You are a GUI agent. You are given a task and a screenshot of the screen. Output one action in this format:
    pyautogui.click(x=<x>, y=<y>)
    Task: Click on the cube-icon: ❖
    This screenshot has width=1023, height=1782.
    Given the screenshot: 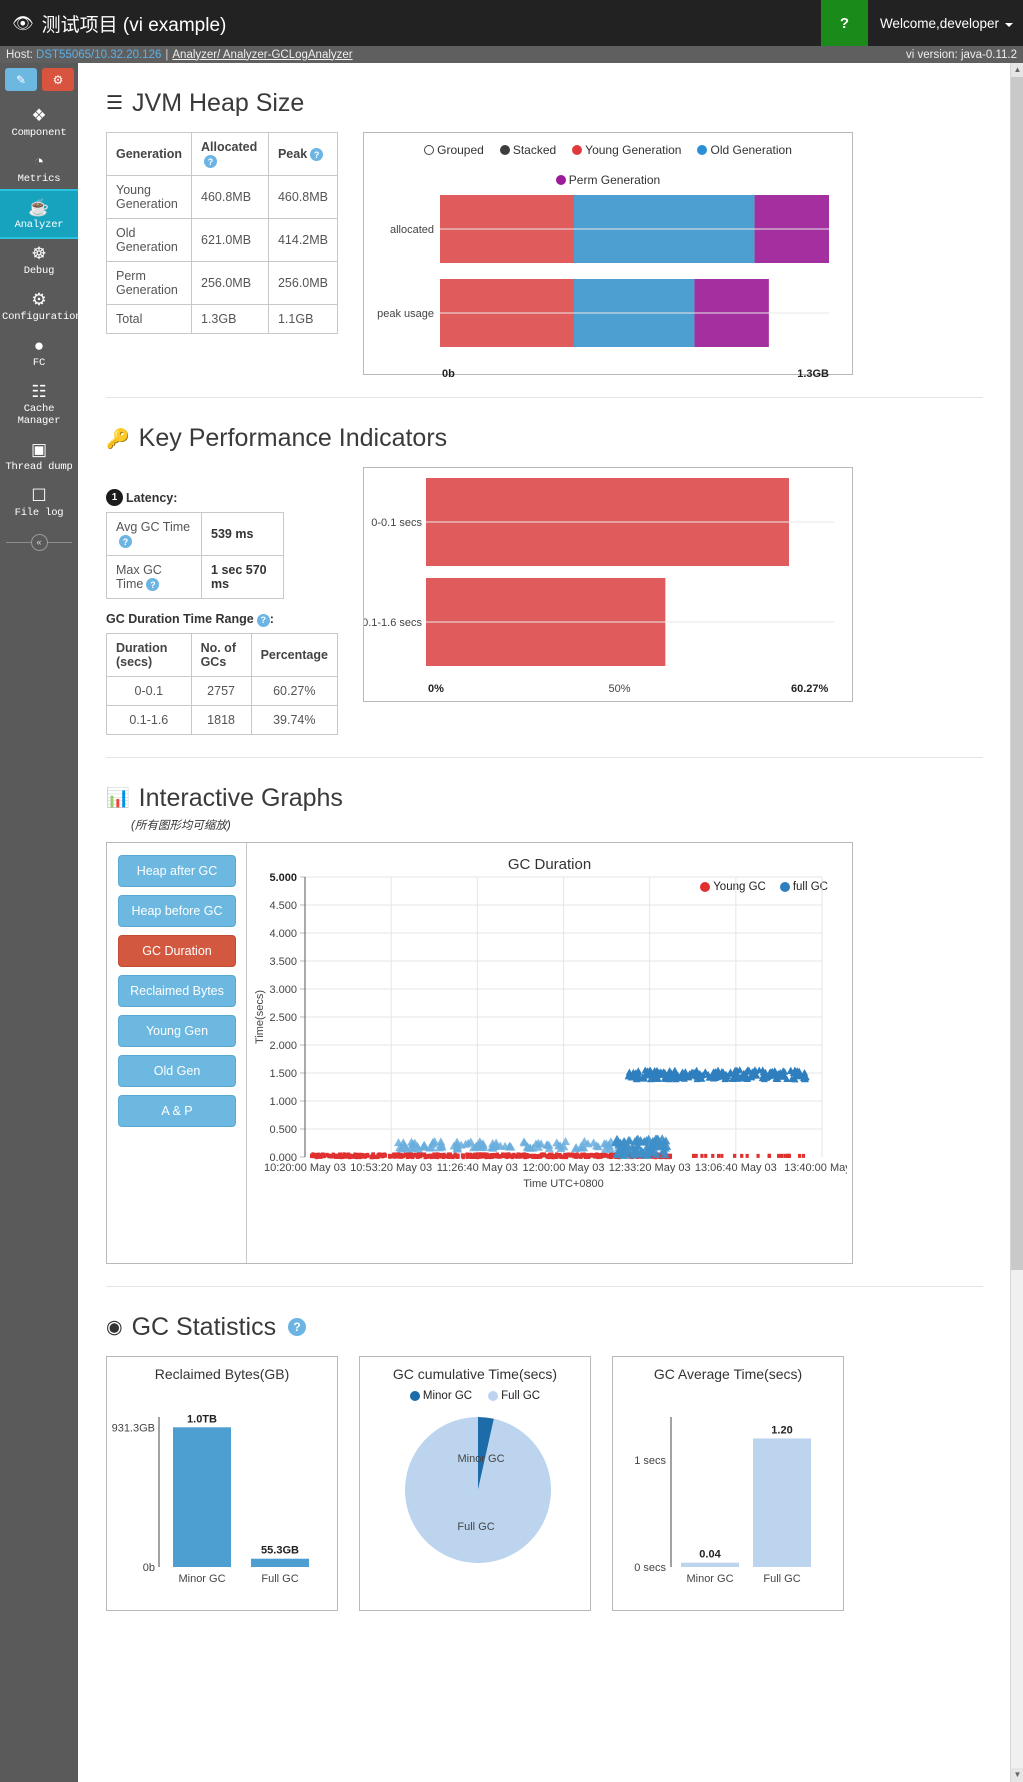 What is the action you would take?
    pyautogui.click(x=39, y=115)
    